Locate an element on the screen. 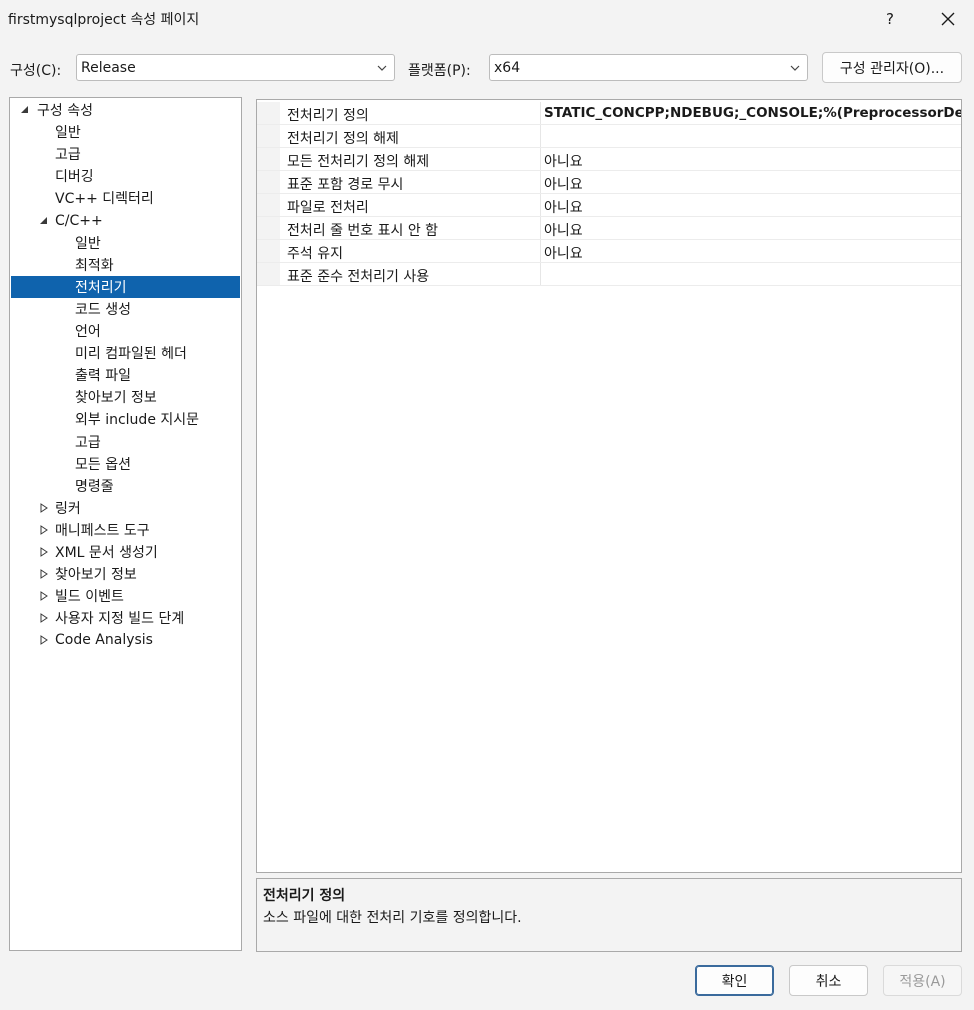  tree-item-label: 매니페스트 도구 is located at coordinates (102, 530).